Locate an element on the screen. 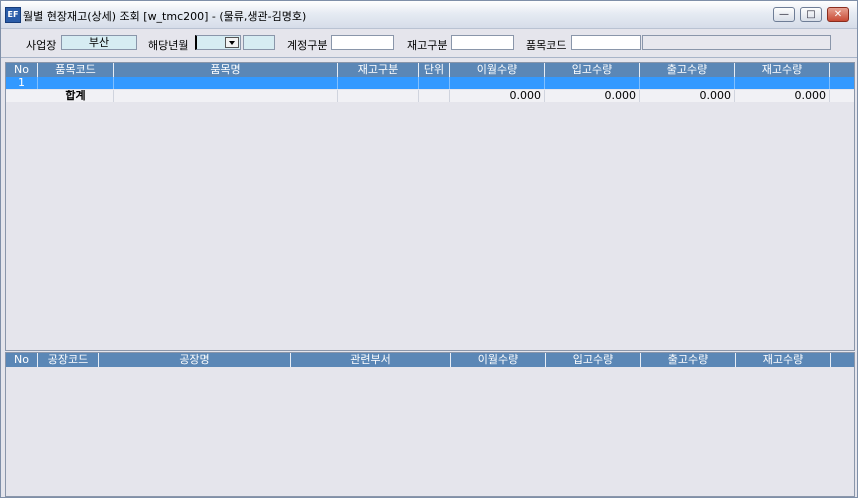 The image size is (858, 498). factory-grid-header: No 공장코드 공장명 관련부서 이월수량 입고수량 출고수량 재고수량 is located at coordinates (430, 360).